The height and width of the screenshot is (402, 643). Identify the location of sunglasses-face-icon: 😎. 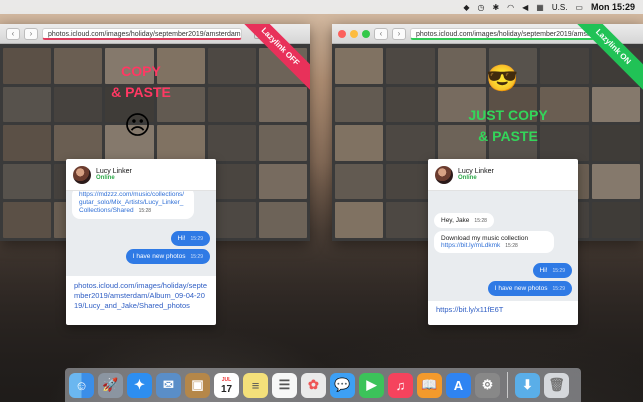
(502, 78).